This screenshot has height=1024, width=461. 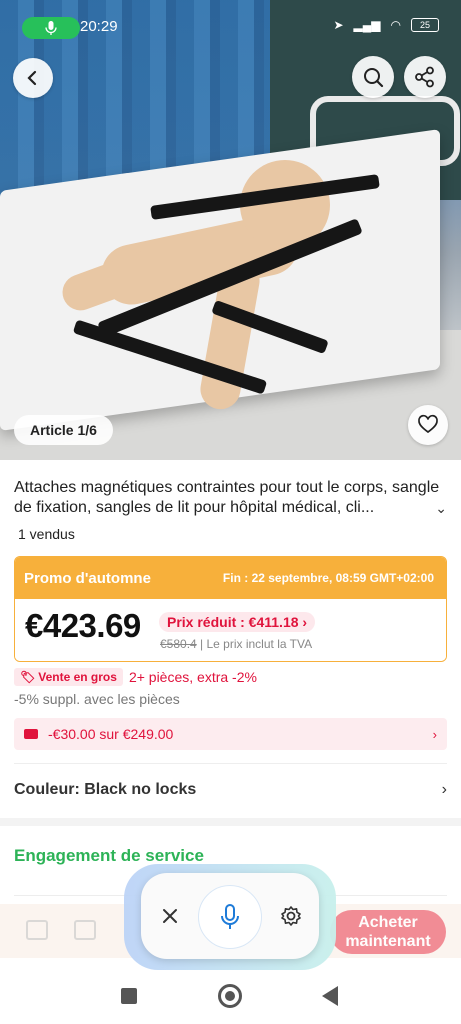 What do you see at coordinates (425, 25) in the screenshot?
I see `battery-icon: 25` at bounding box center [425, 25].